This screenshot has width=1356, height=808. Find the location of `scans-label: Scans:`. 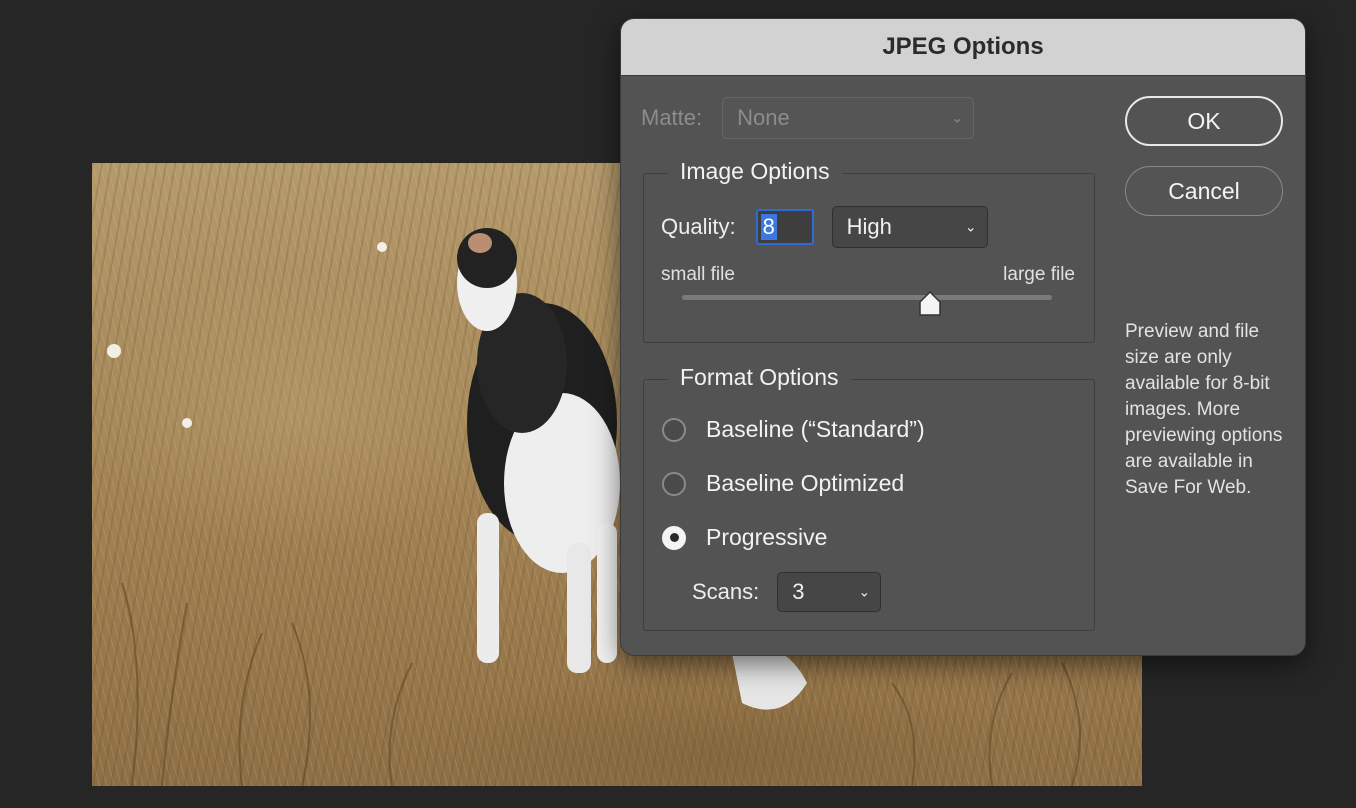

scans-label: Scans: is located at coordinates (726, 591).